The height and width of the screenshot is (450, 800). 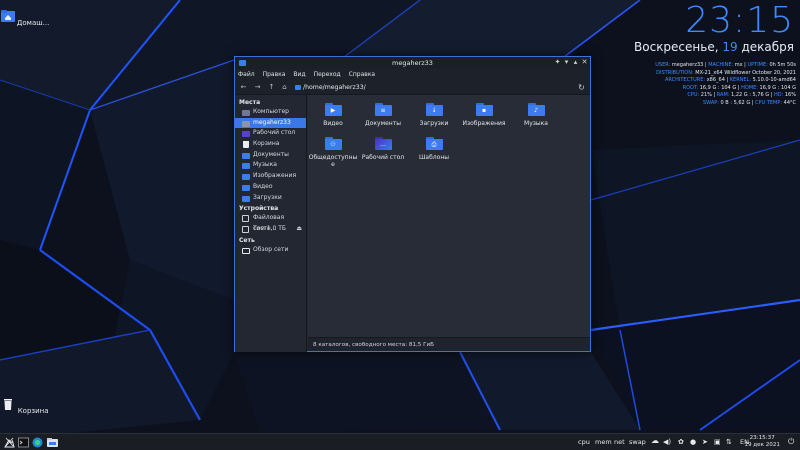 What do you see at coordinates (23, 442) in the screenshot?
I see `terminal-icon` at bounding box center [23, 442].